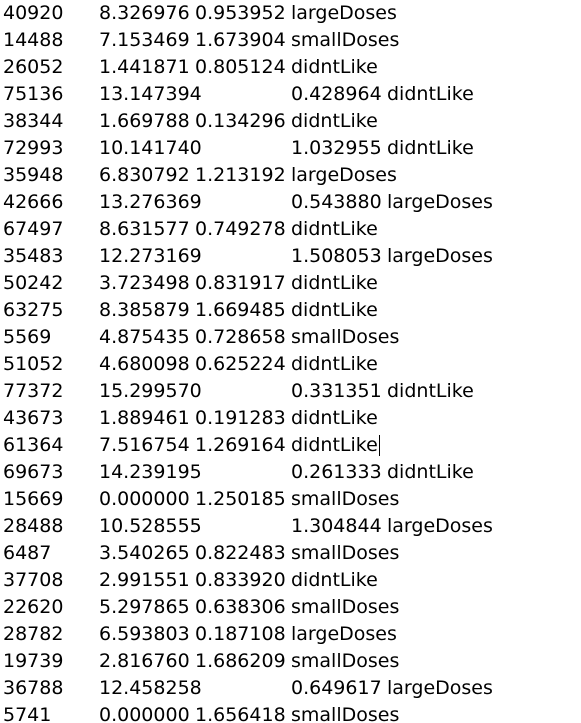  Describe the element at coordinates (144, 607) in the screenshot. I see `text-field-col-a: 5.297865` at that location.